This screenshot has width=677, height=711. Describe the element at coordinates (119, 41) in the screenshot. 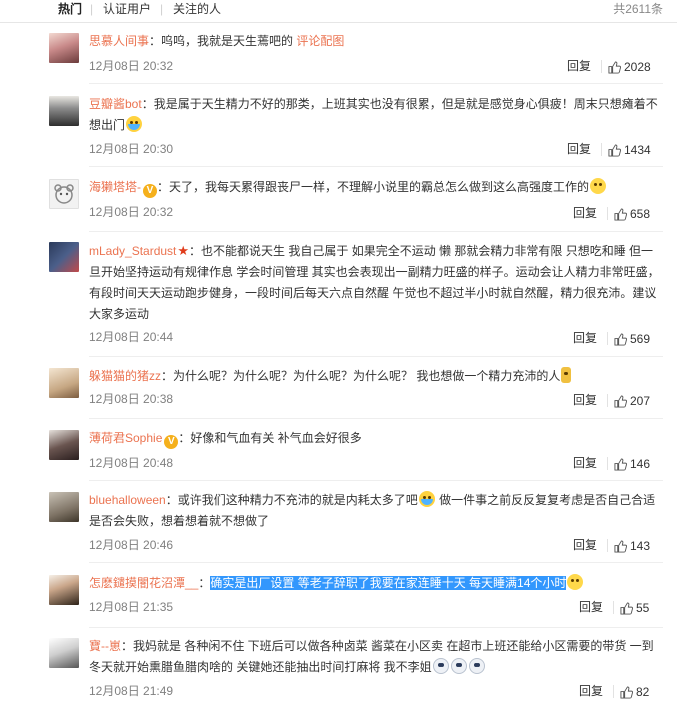

I see `username-link: 思慕人间事` at that location.